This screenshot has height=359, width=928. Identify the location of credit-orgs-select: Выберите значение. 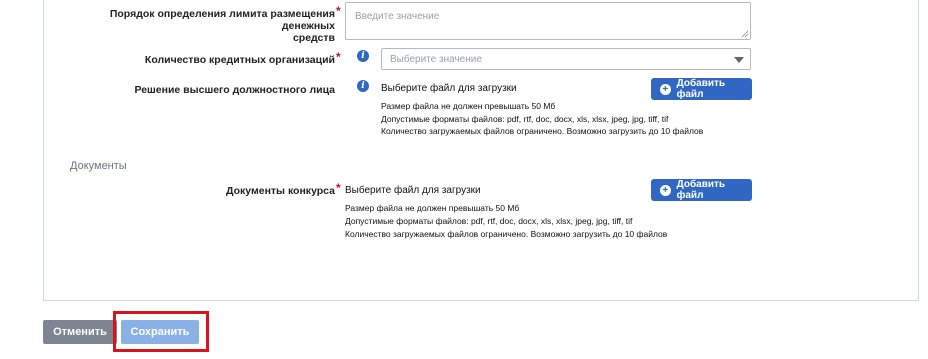
(566, 59).